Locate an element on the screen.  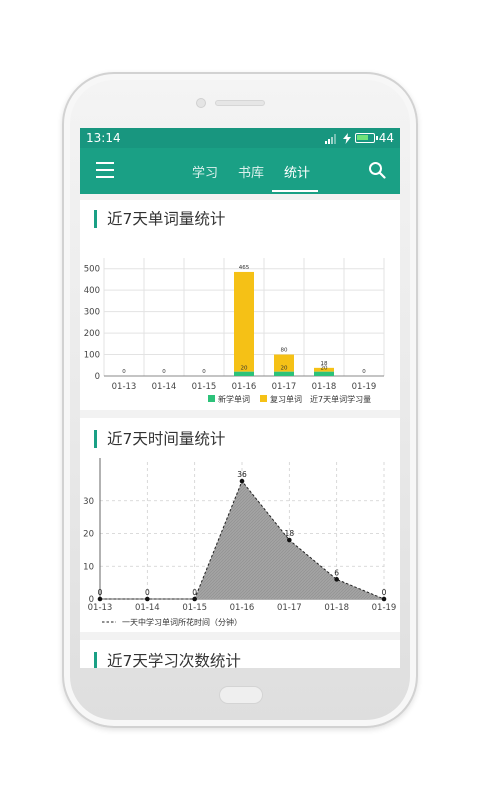
count-stats-title: 近7天学习次数统计 is located at coordinates (167, 660).